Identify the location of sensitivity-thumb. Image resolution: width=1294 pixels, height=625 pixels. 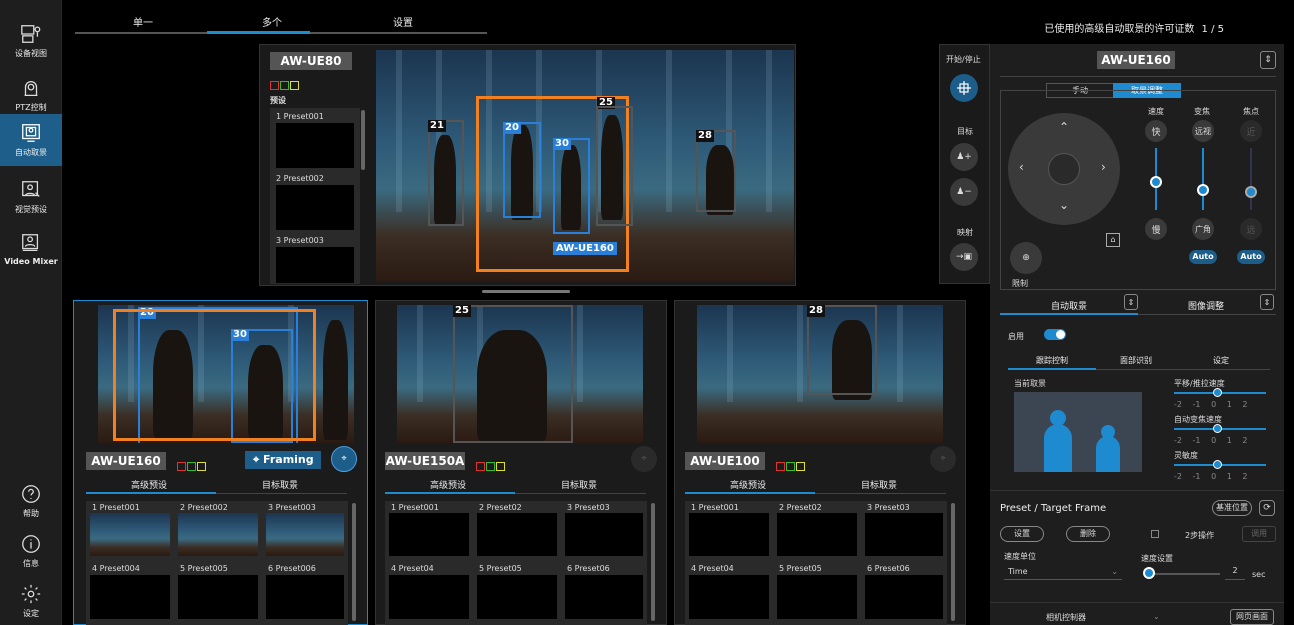
(1217, 464).